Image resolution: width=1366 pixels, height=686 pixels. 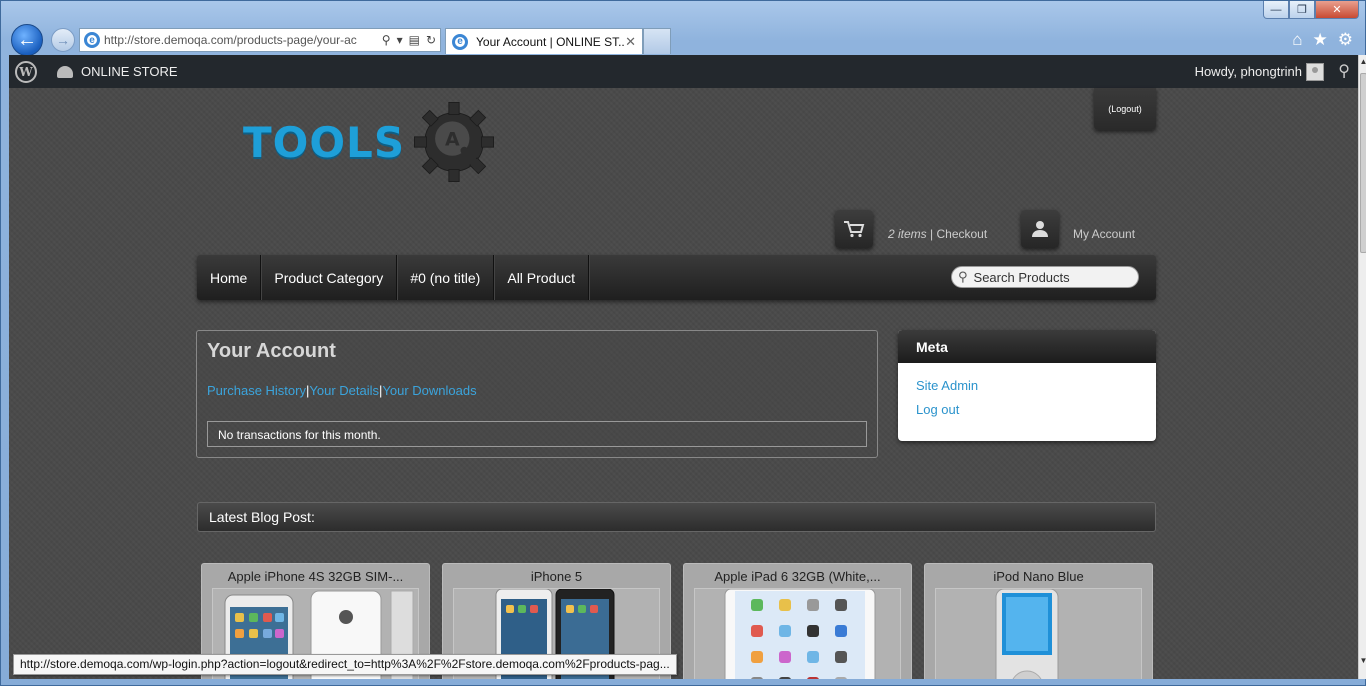 What do you see at coordinates (1248, 71) in the screenshot?
I see `admin-bar-howdy: Howdy, phongtrinh` at bounding box center [1248, 71].